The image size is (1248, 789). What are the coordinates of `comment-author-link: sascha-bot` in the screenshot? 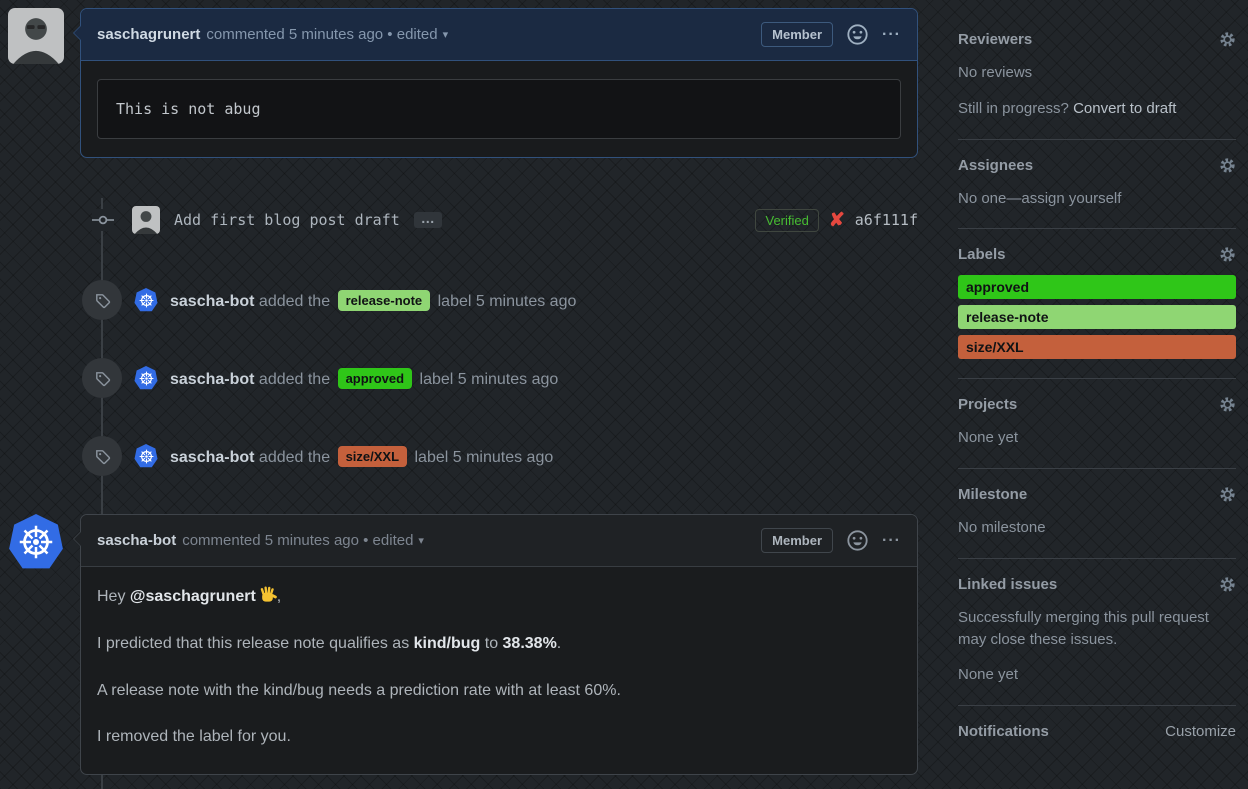 It's located at (136, 540).